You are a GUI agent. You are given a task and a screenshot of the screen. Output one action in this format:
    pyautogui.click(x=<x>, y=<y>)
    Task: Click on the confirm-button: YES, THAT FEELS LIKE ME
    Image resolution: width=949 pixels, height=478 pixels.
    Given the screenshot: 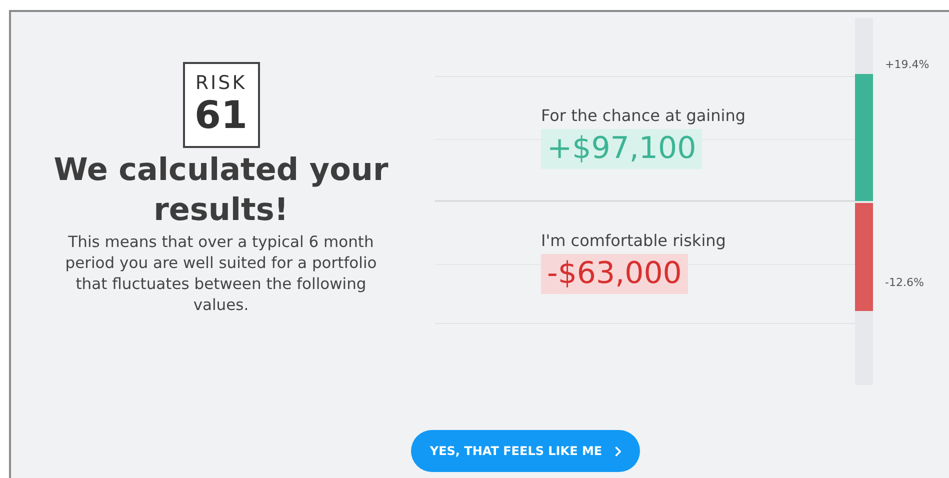 What is the action you would take?
    pyautogui.click(x=525, y=451)
    